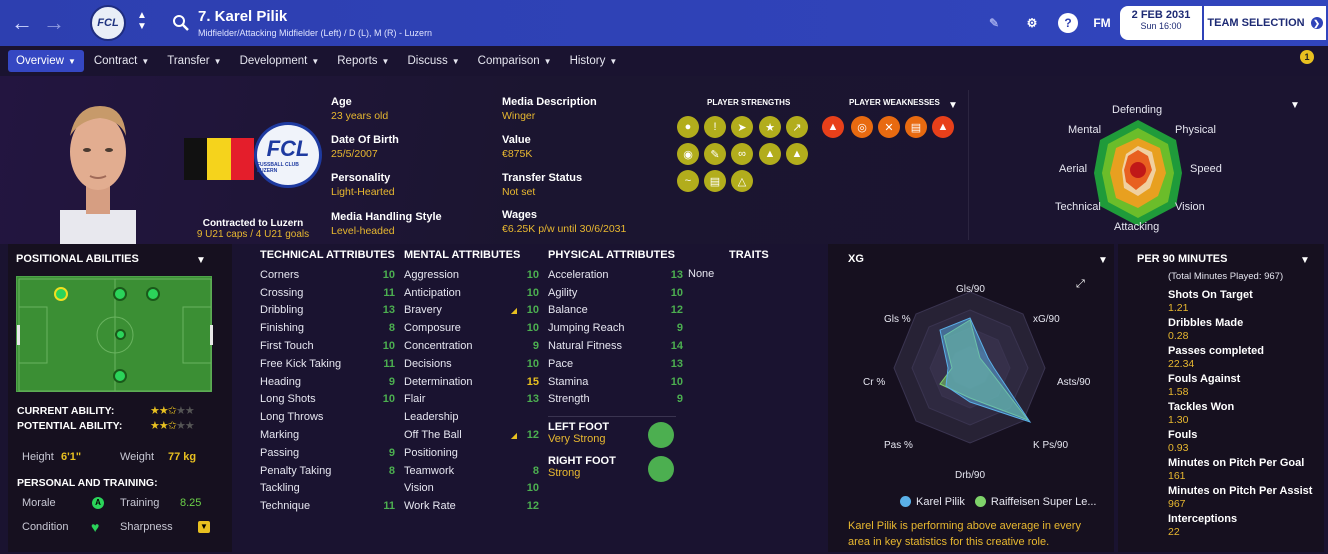 This screenshot has width=1328, height=554. I want to click on radar-label-vision: Vision, so click(1190, 207).